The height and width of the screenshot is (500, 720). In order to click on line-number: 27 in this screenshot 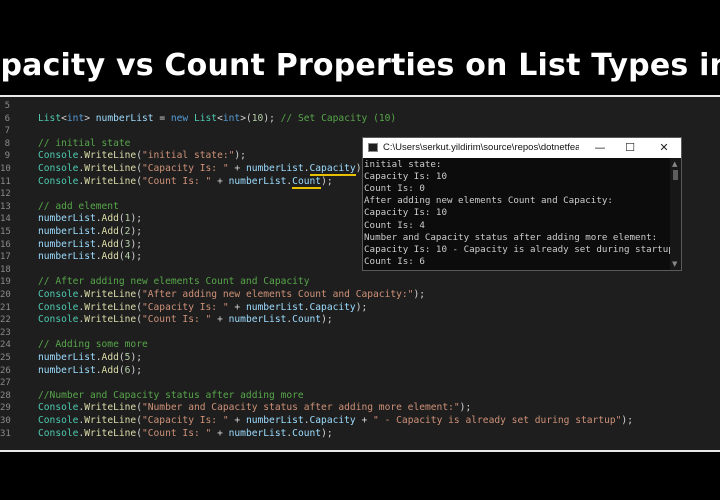, I will do `click(5, 383)`.